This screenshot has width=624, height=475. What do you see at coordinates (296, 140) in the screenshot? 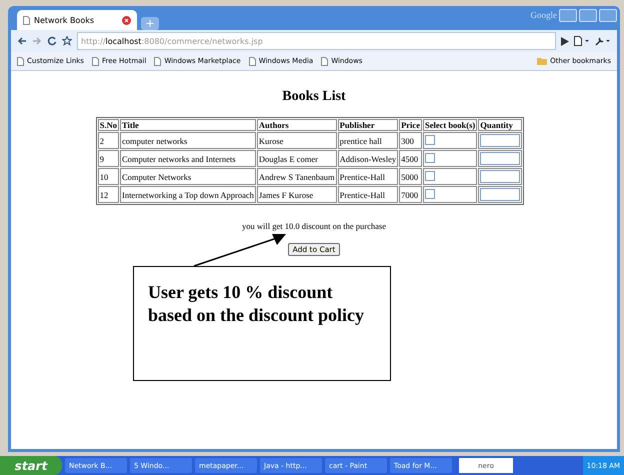
I see `table-cell: Kurose` at bounding box center [296, 140].